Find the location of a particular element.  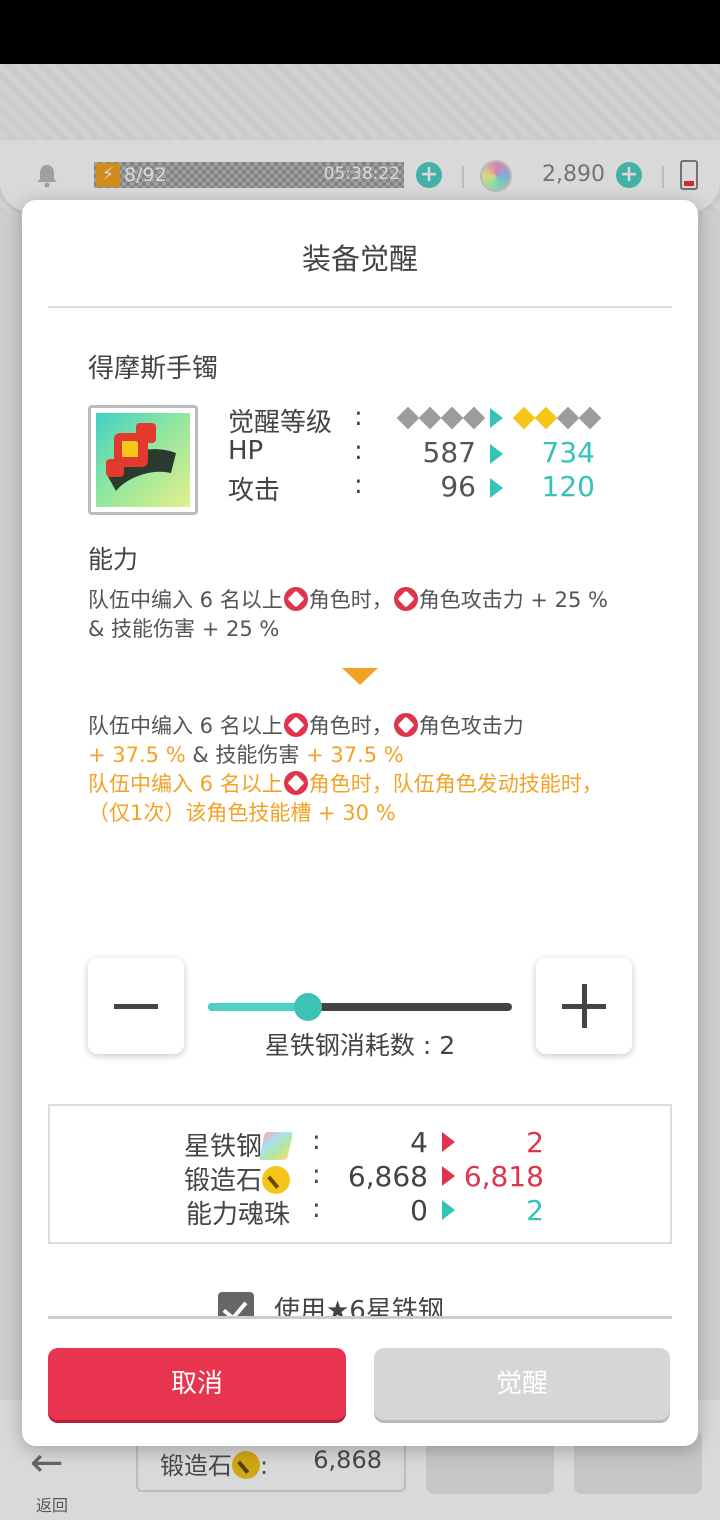

slider-thumb is located at coordinates (308, 1007).